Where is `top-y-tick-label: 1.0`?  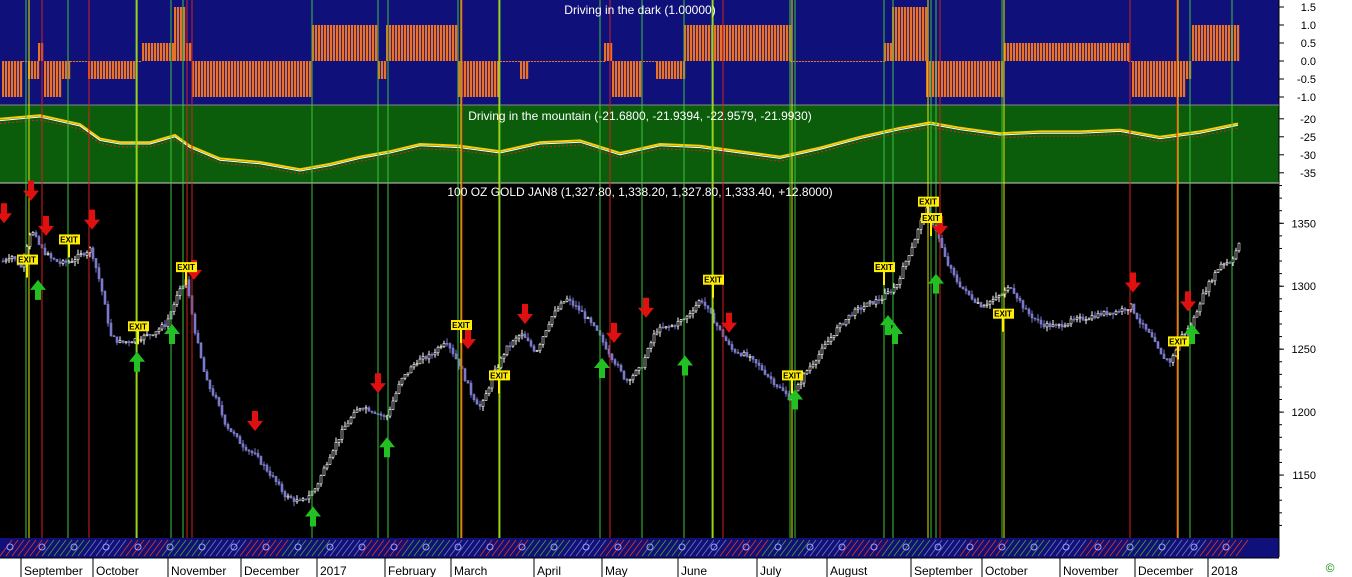
top-y-tick-label: 1.0 is located at coordinates (1308, 26).